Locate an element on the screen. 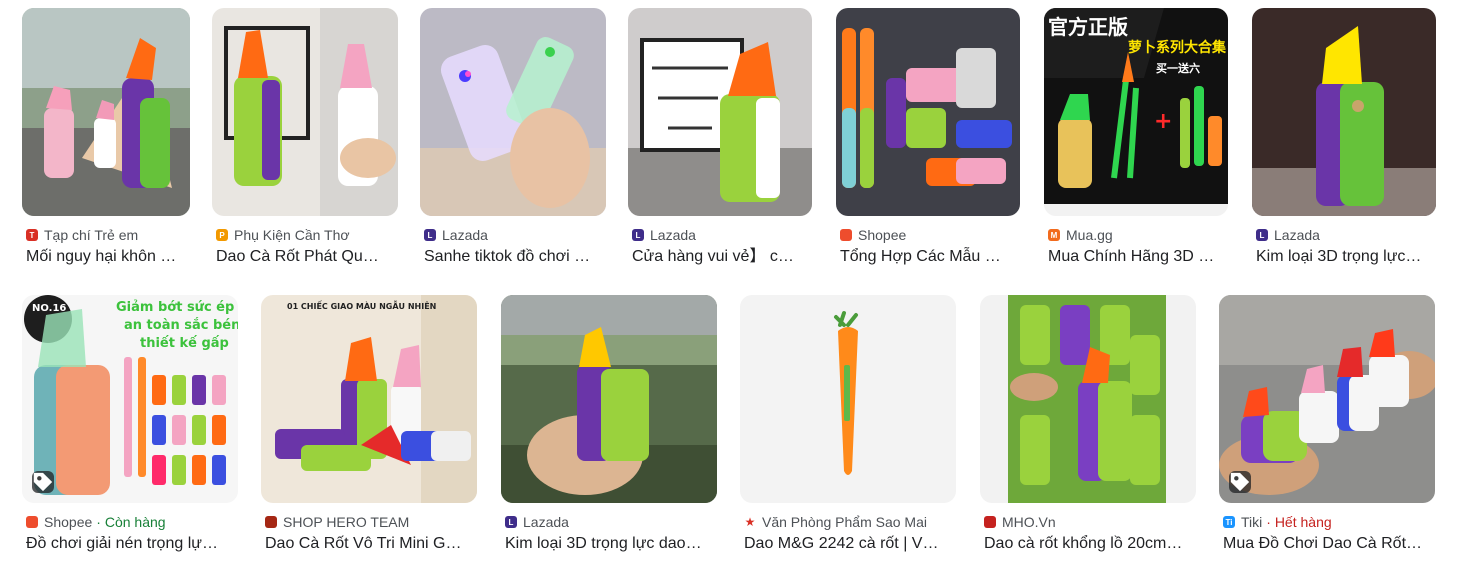 This screenshot has width=1460, height=561. source-name: MHO.Vn is located at coordinates (1029, 522).